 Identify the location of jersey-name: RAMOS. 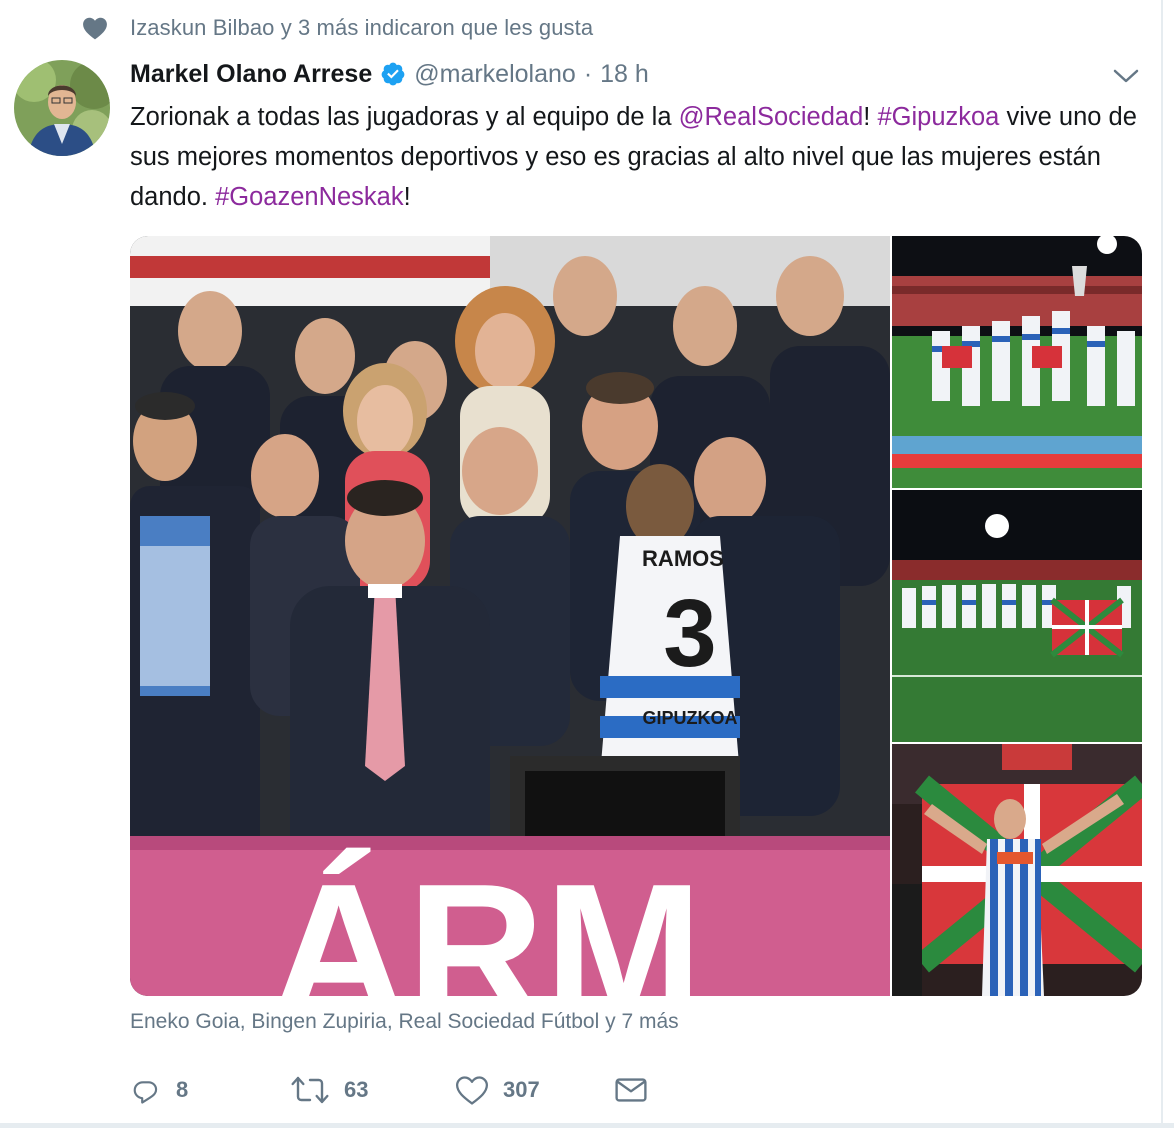
(683, 558).